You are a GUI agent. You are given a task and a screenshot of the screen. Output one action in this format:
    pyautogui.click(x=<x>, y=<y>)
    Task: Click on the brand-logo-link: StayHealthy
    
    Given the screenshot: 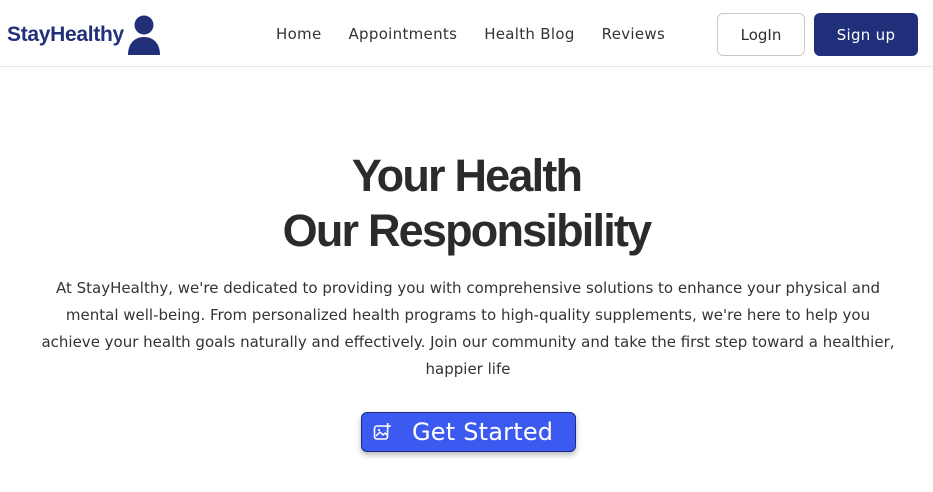 What is the action you would take?
    pyautogui.click(x=84, y=35)
    